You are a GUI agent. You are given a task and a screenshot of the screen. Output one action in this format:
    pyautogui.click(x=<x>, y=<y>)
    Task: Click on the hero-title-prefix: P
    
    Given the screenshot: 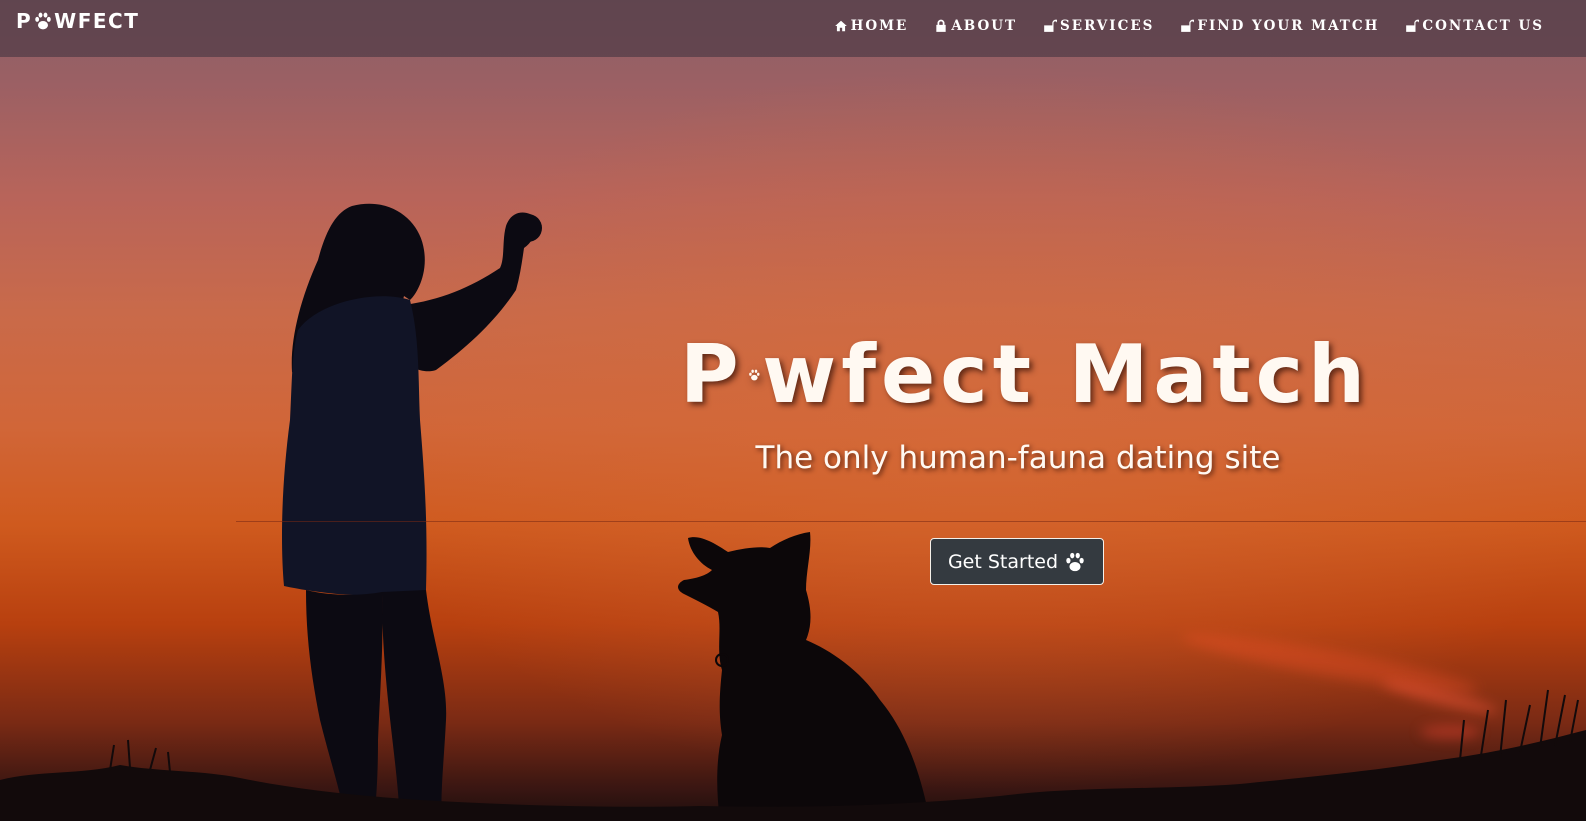 What is the action you would take?
    pyautogui.click(x=712, y=374)
    